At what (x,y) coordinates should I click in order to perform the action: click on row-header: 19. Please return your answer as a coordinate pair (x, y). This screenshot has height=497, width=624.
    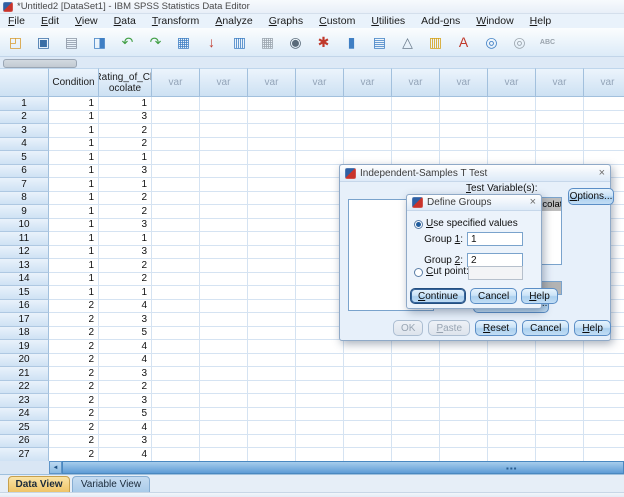
    Looking at the image, I should click on (24, 347).